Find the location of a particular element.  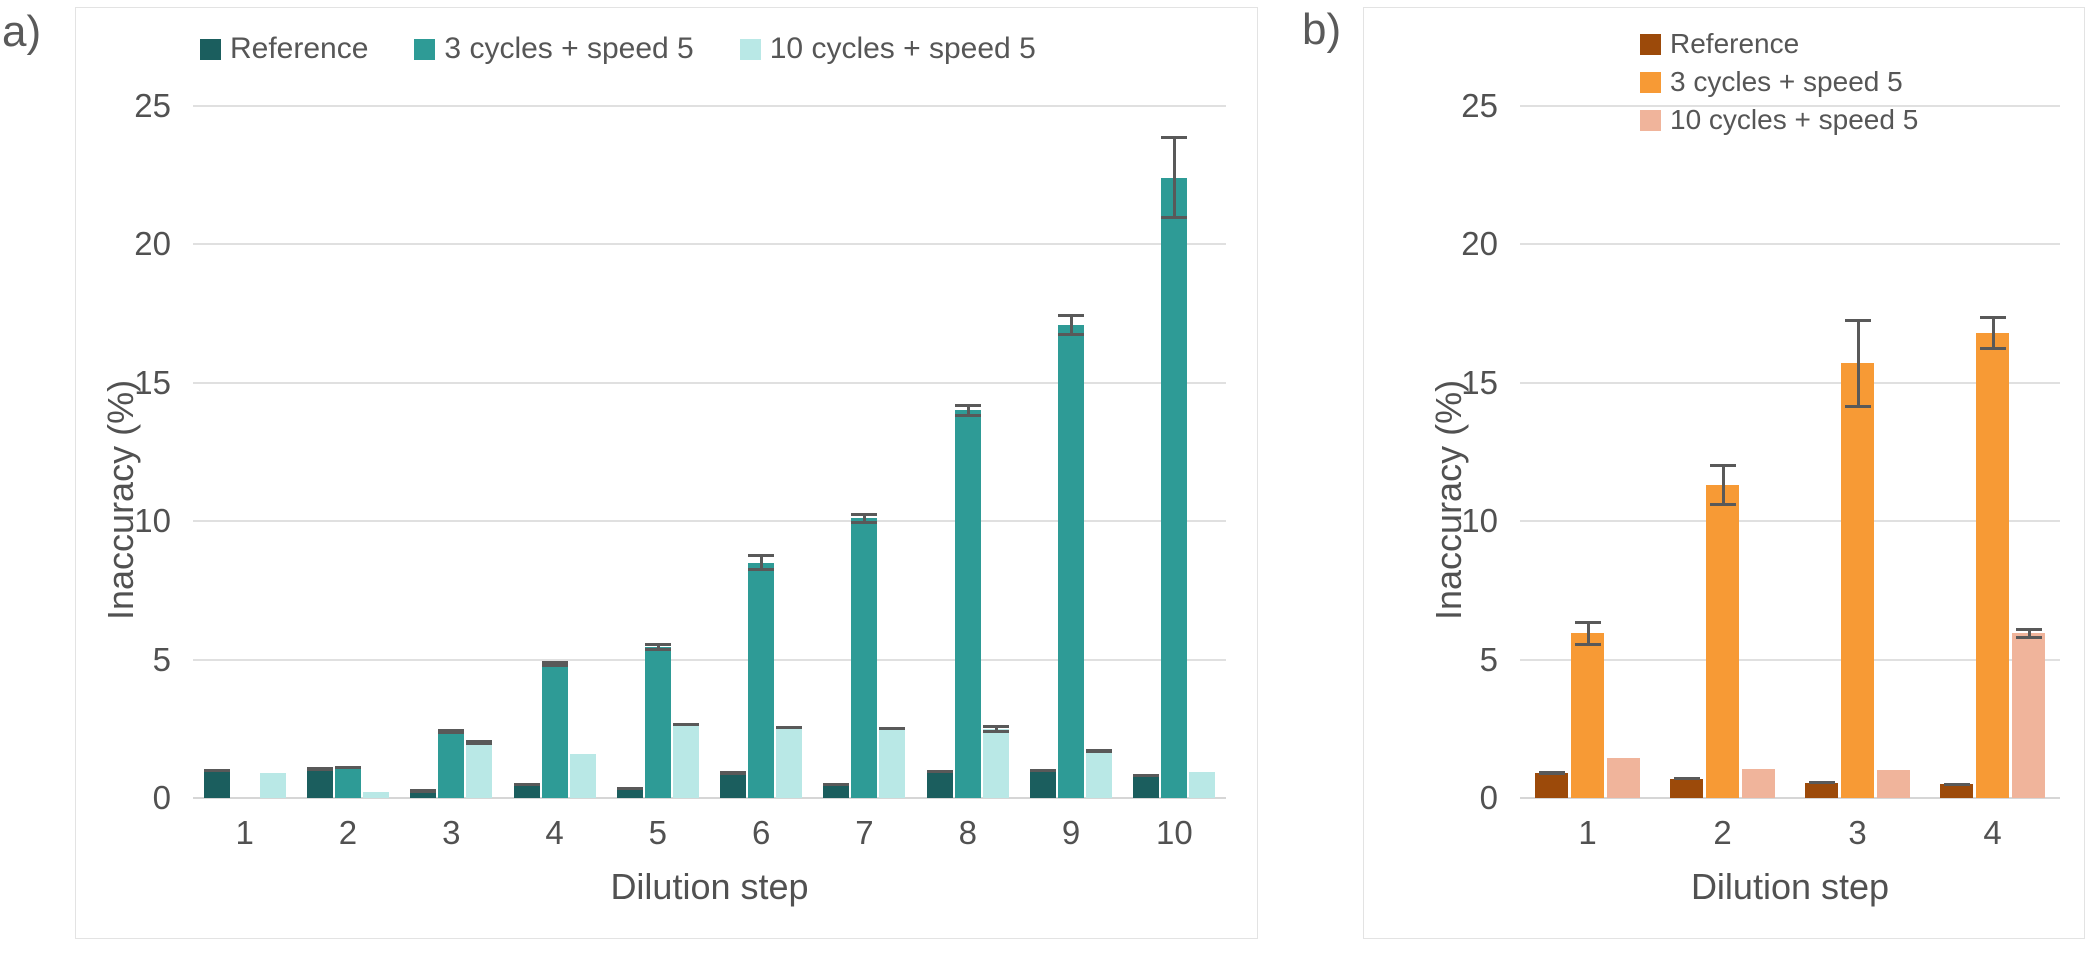

y-axis-tick-label: 20 is located at coordinates (1479, 244).